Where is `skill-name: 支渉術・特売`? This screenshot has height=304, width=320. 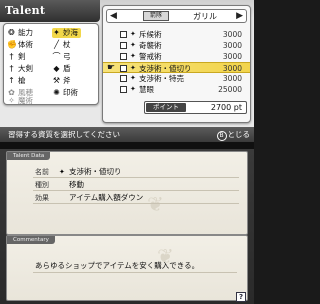
skill-name: 支渉術・特売 is located at coordinates (161, 78).